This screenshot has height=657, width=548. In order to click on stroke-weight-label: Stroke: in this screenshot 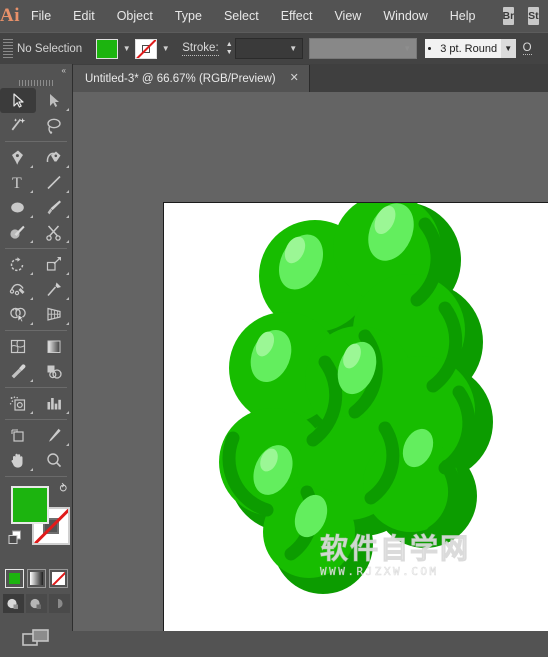, I will do `click(200, 49)`.